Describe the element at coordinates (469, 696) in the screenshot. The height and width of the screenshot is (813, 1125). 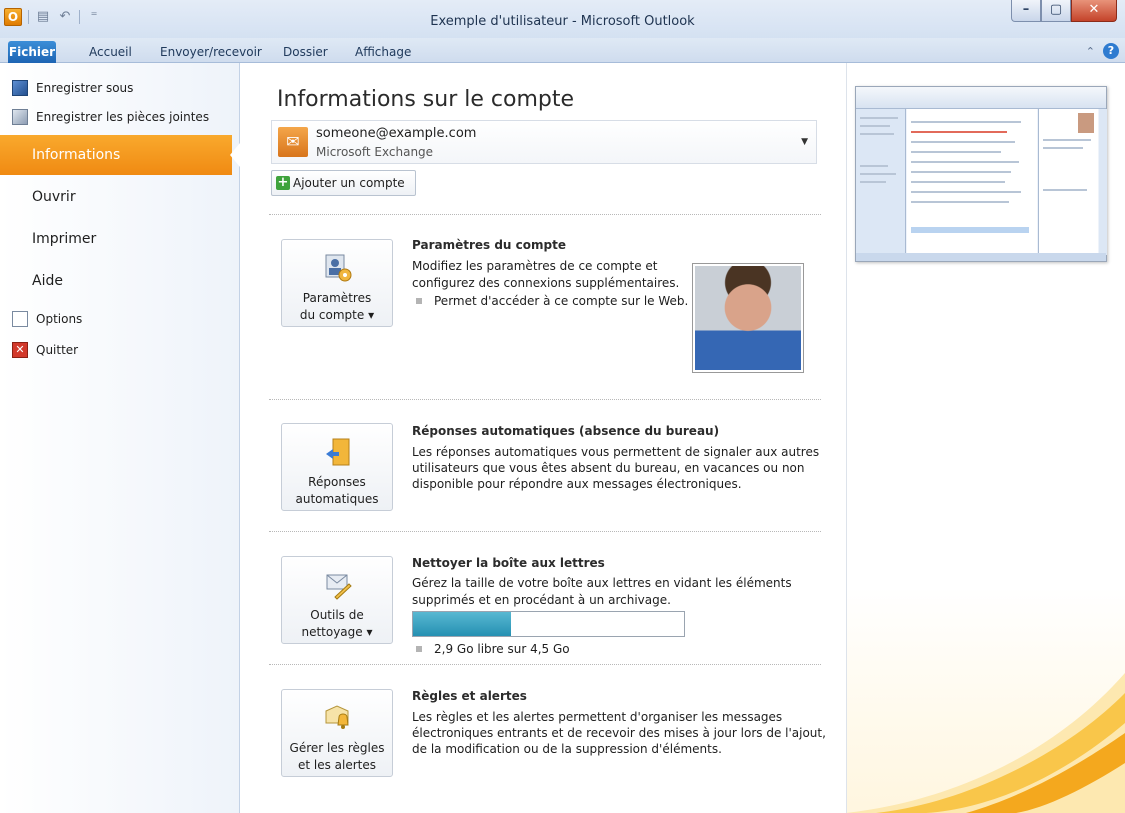
I see `rules-title: Règles et alertes` at that location.